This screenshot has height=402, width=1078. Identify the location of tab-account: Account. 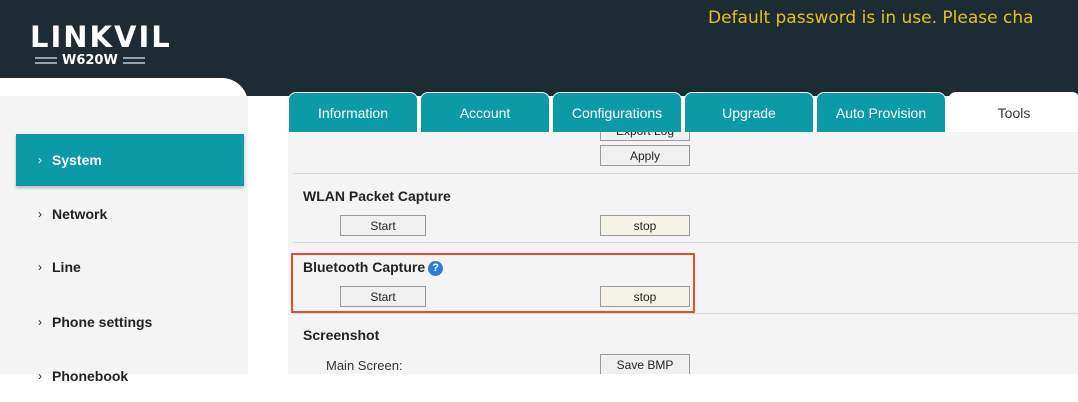
(485, 112).